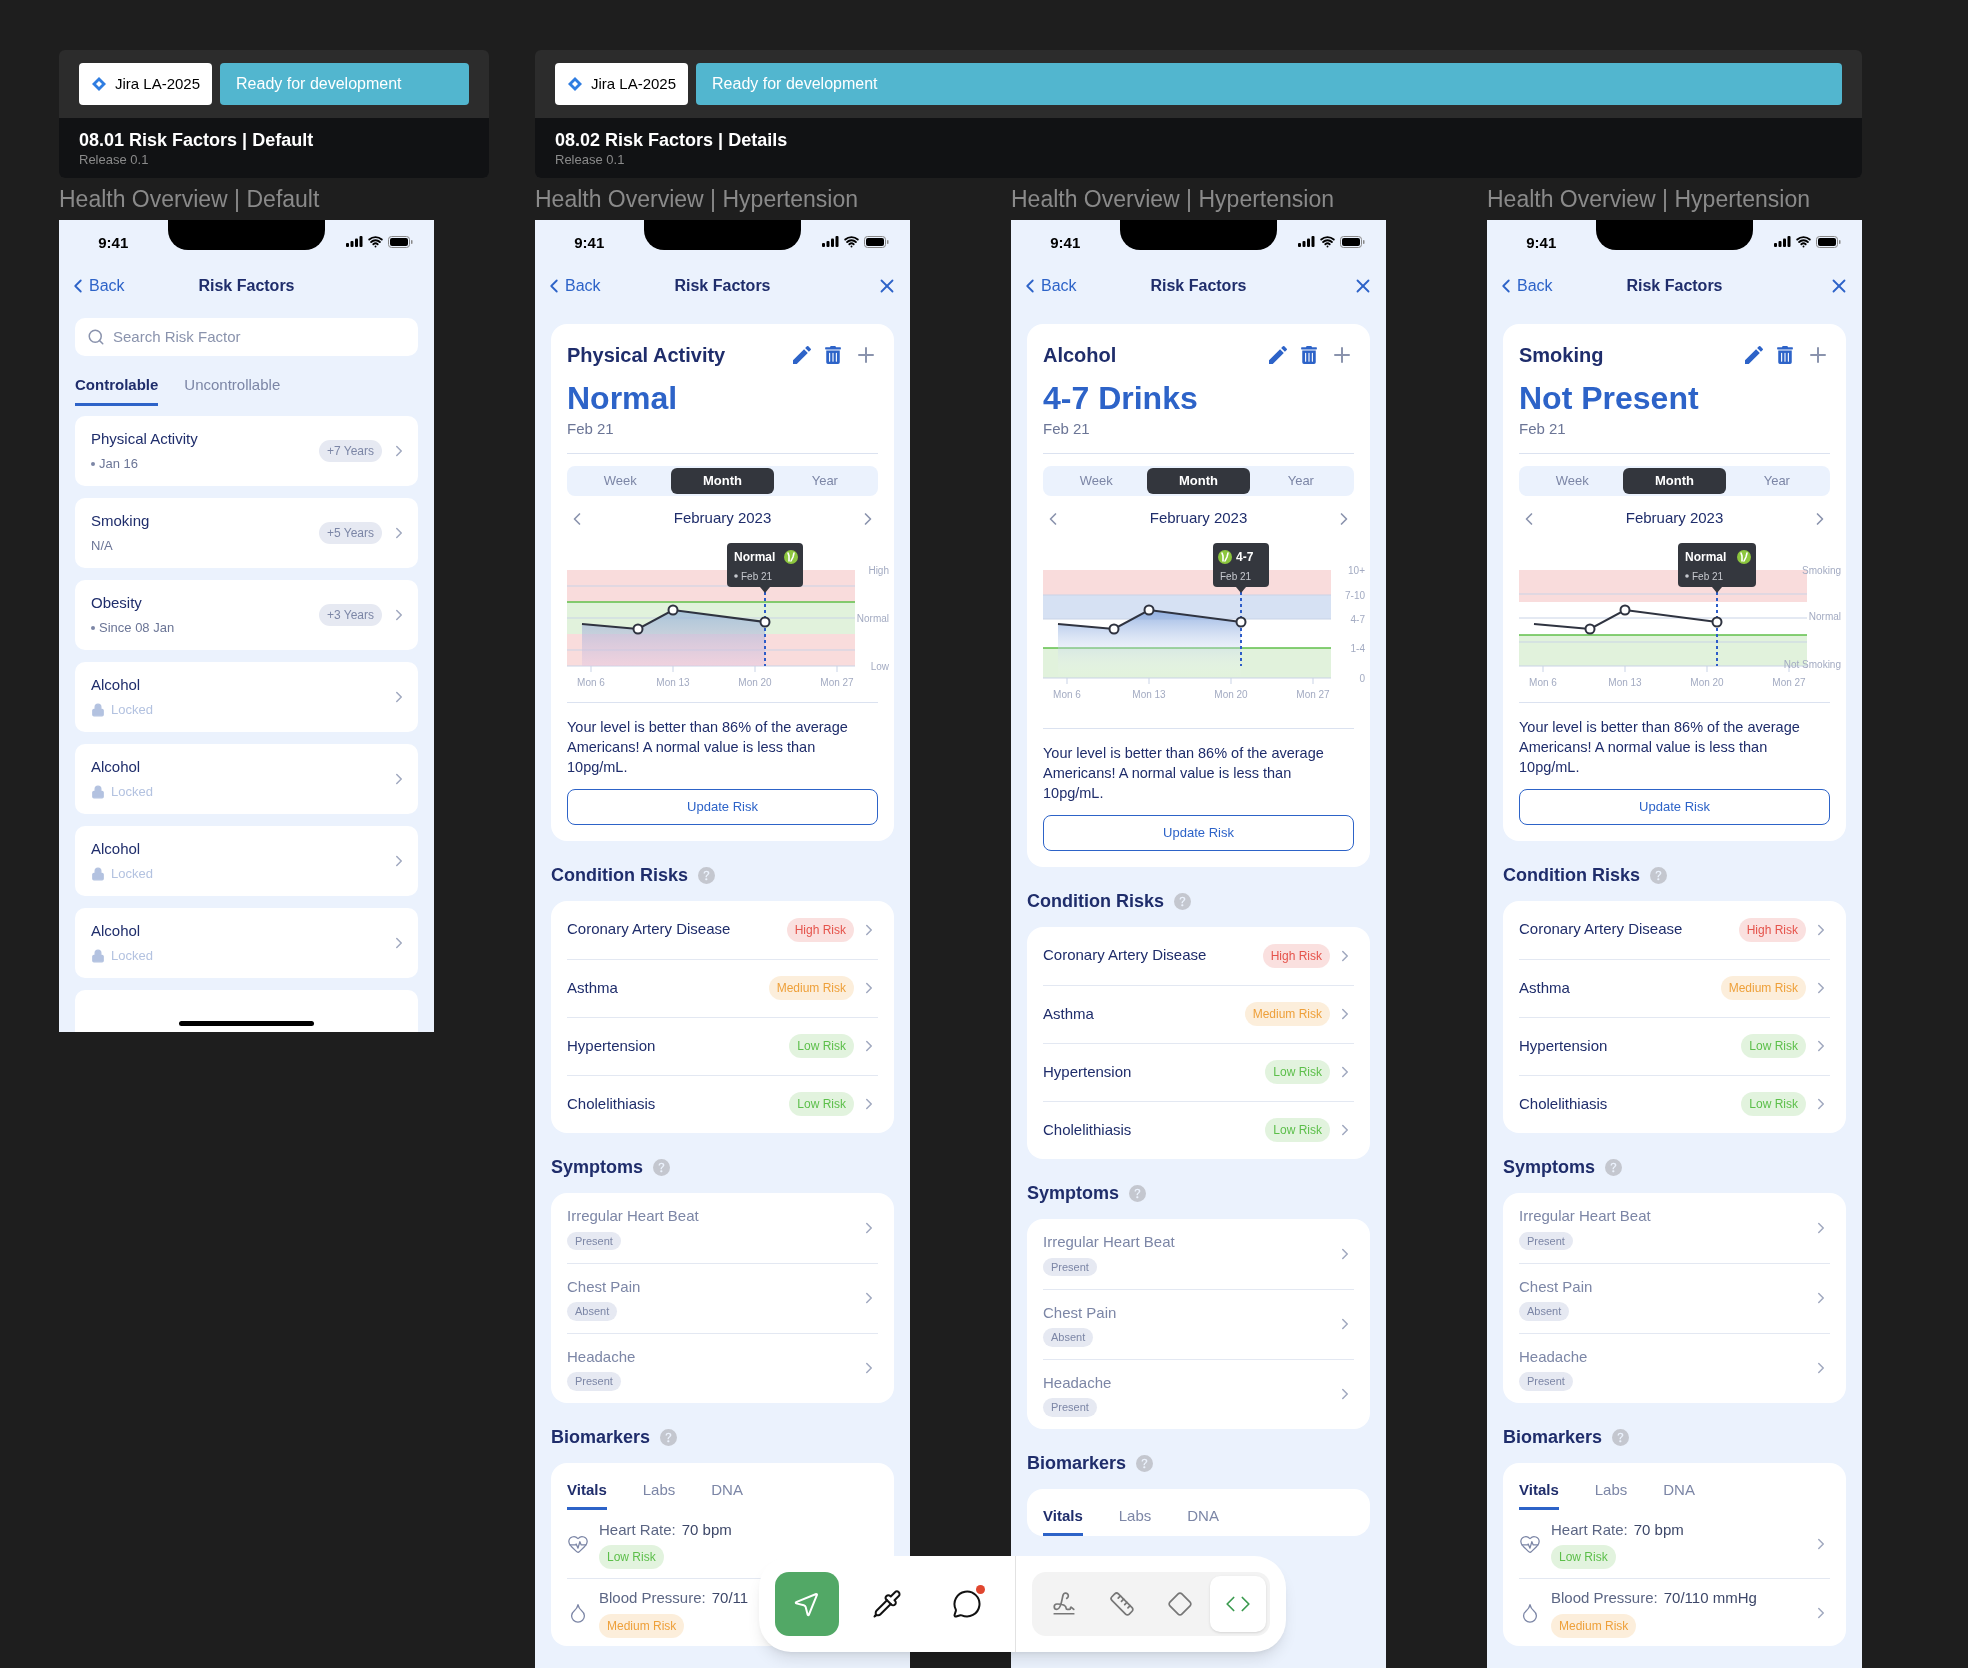 Image resolution: width=1968 pixels, height=1668 pixels. I want to click on search-input: Search Risk Factor, so click(259, 337).